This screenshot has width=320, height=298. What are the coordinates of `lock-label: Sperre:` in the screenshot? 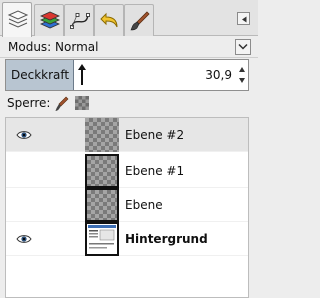 It's located at (29, 103).